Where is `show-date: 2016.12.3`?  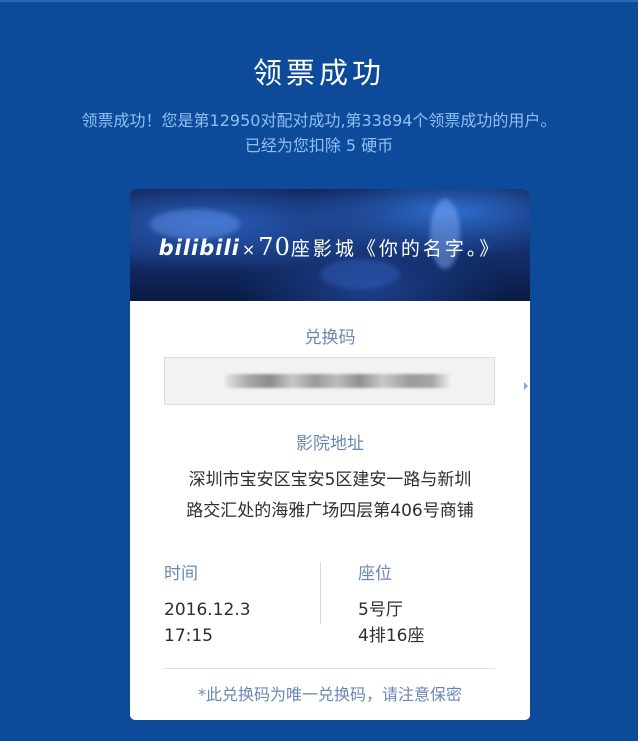
show-date: 2016.12.3 is located at coordinates (207, 610).